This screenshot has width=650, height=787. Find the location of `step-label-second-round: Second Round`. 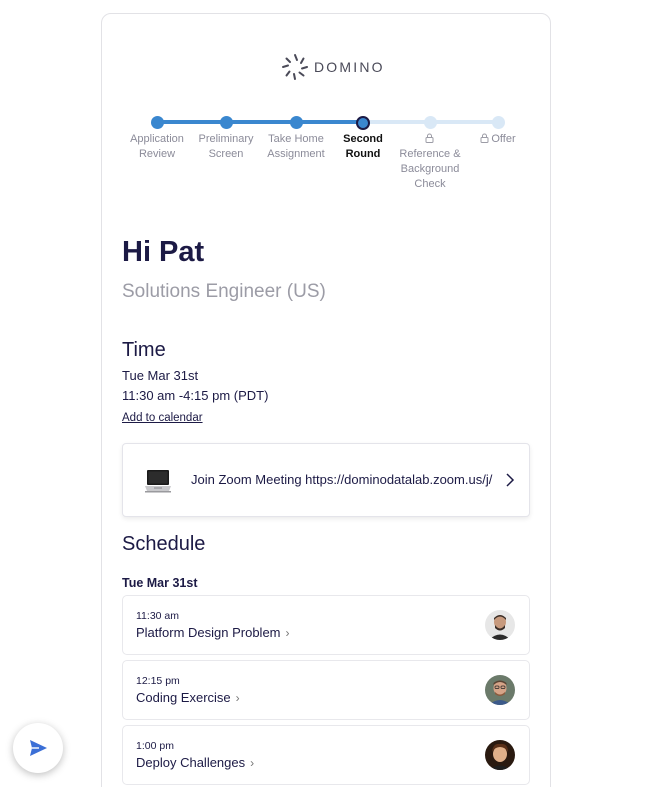

step-label-second-round: Second Round is located at coordinates (363, 146).